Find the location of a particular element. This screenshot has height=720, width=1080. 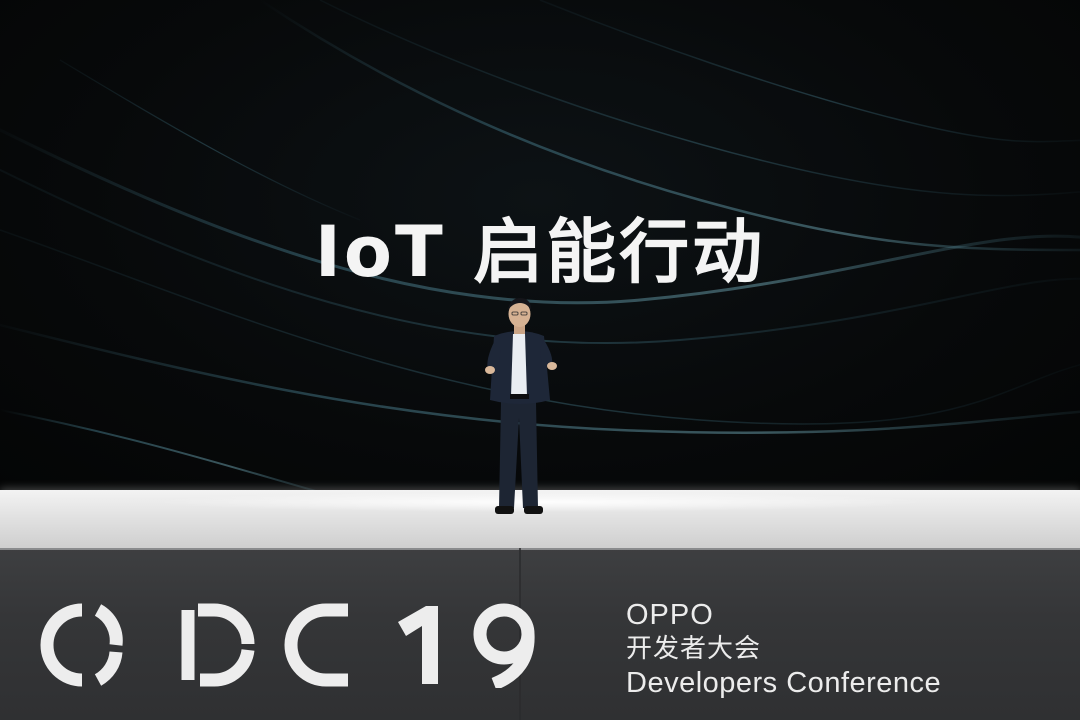

odc19-logo is located at coordinates (302, 645).